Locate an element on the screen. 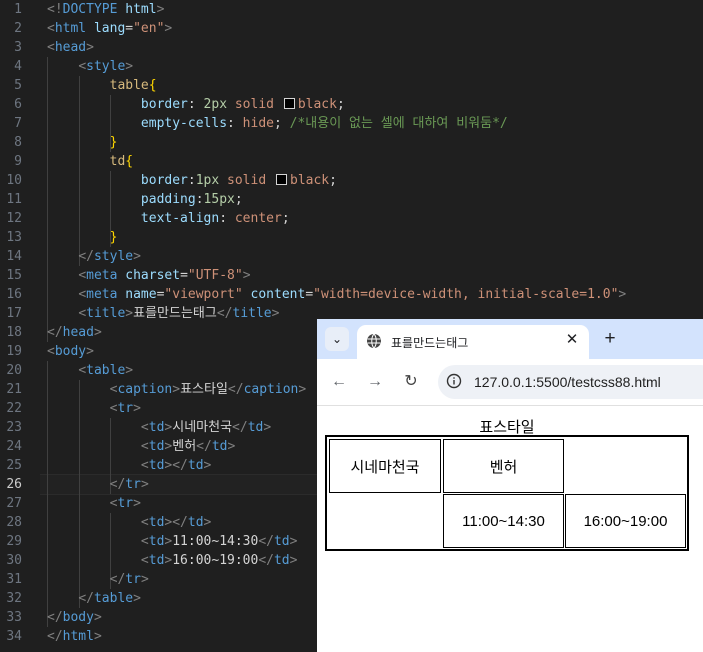  line-number: 6 is located at coordinates (18, 104).